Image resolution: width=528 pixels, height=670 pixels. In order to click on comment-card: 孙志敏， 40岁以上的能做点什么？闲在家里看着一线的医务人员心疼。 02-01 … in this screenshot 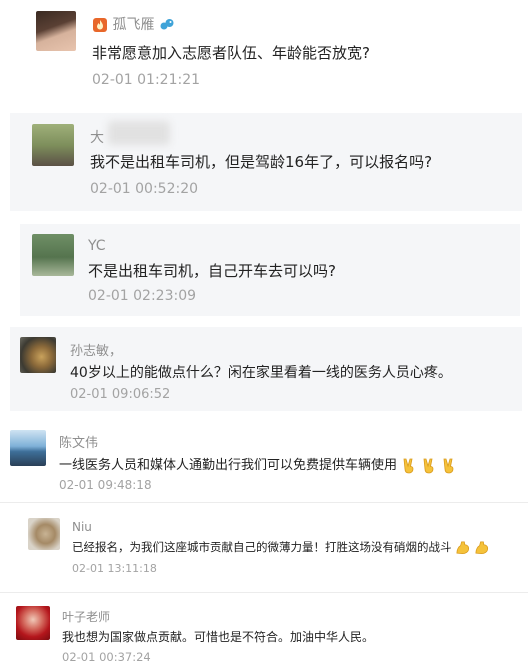, I will do `click(266, 369)`.